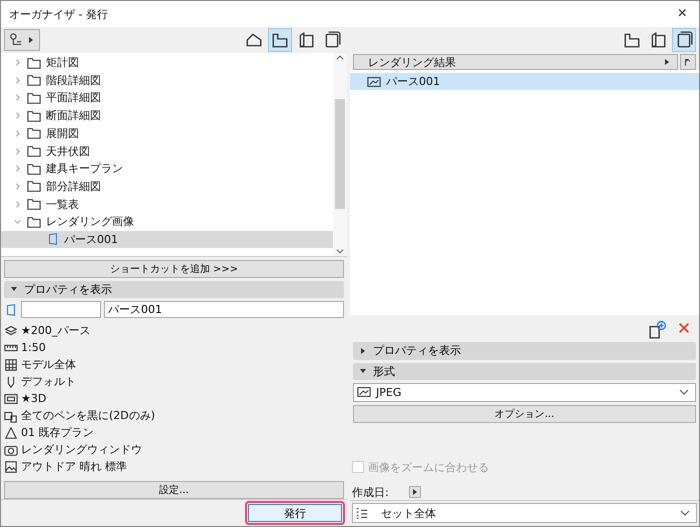  What do you see at coordinates (48, 382) in the screenshot?
I see `property-value: デフォルト` at bounding box center [48, 382].